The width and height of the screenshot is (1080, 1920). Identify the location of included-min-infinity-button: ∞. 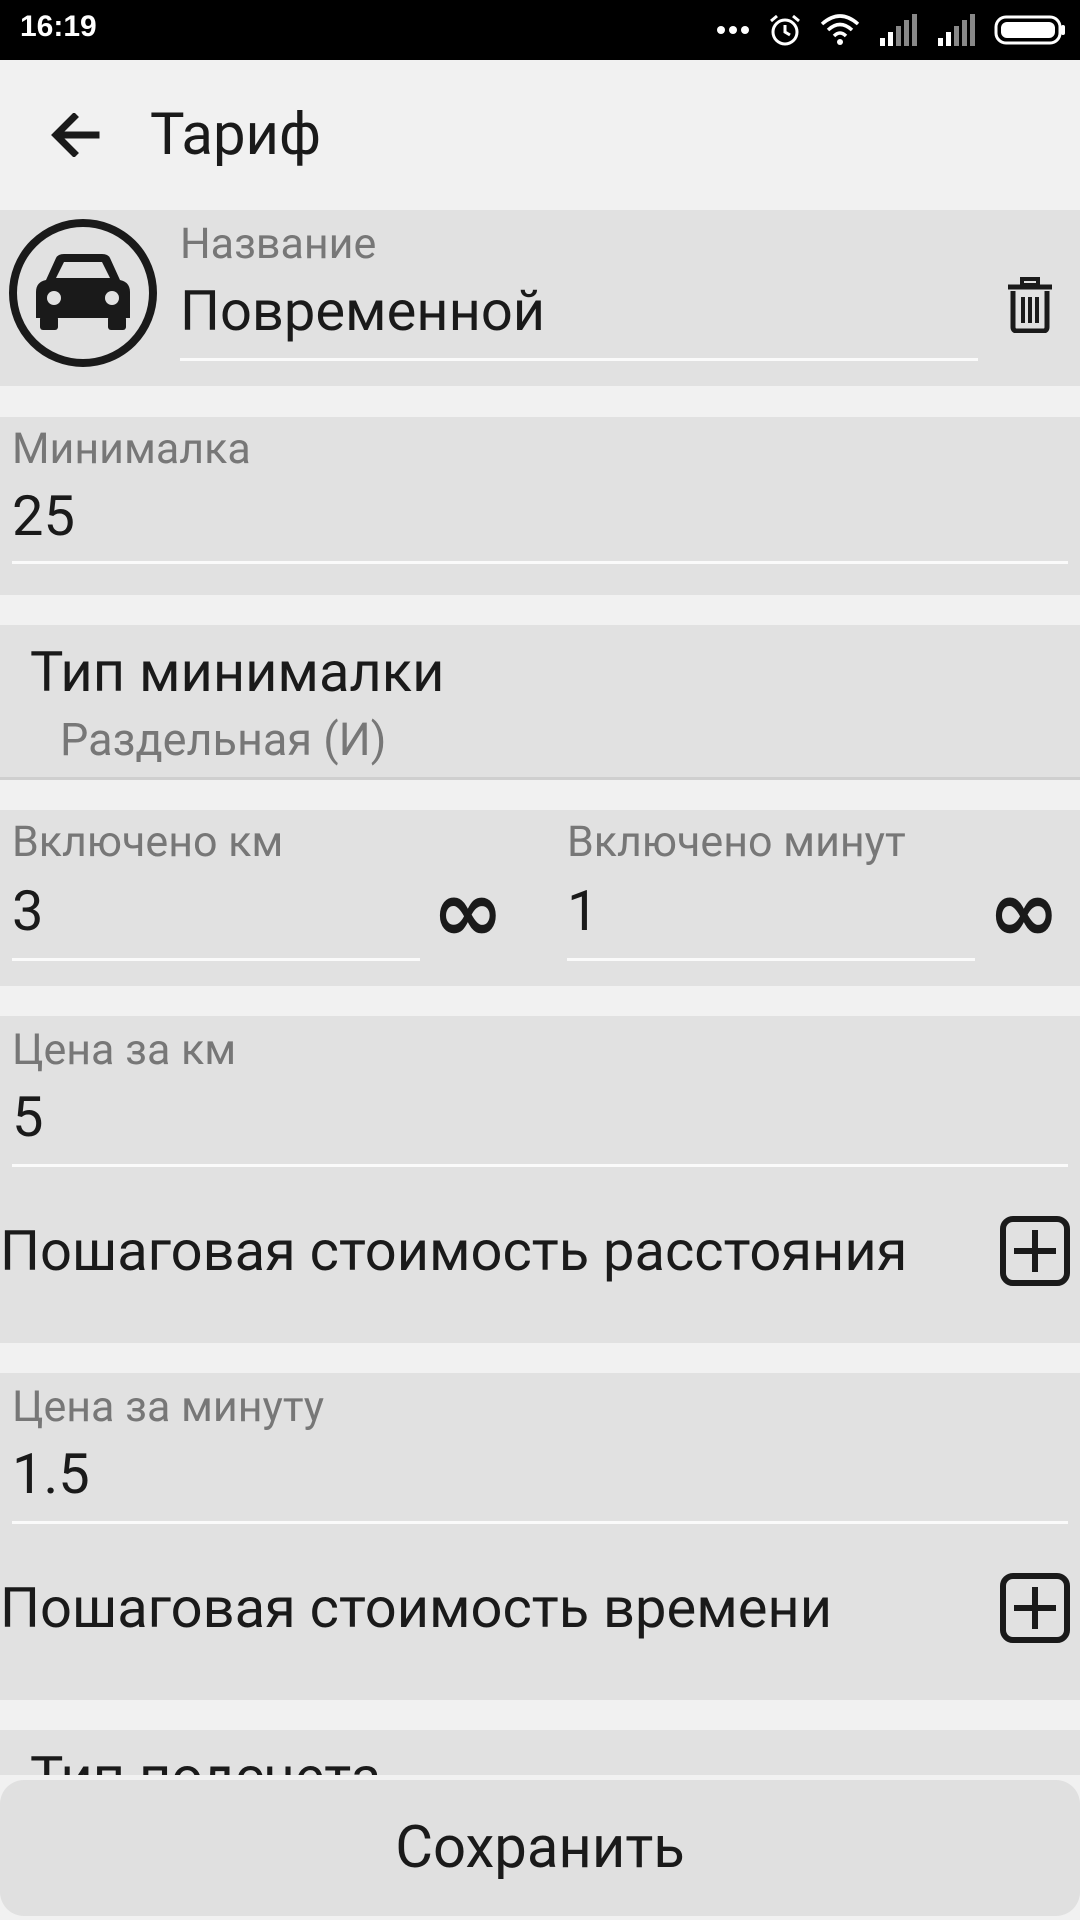
(1024, 912).